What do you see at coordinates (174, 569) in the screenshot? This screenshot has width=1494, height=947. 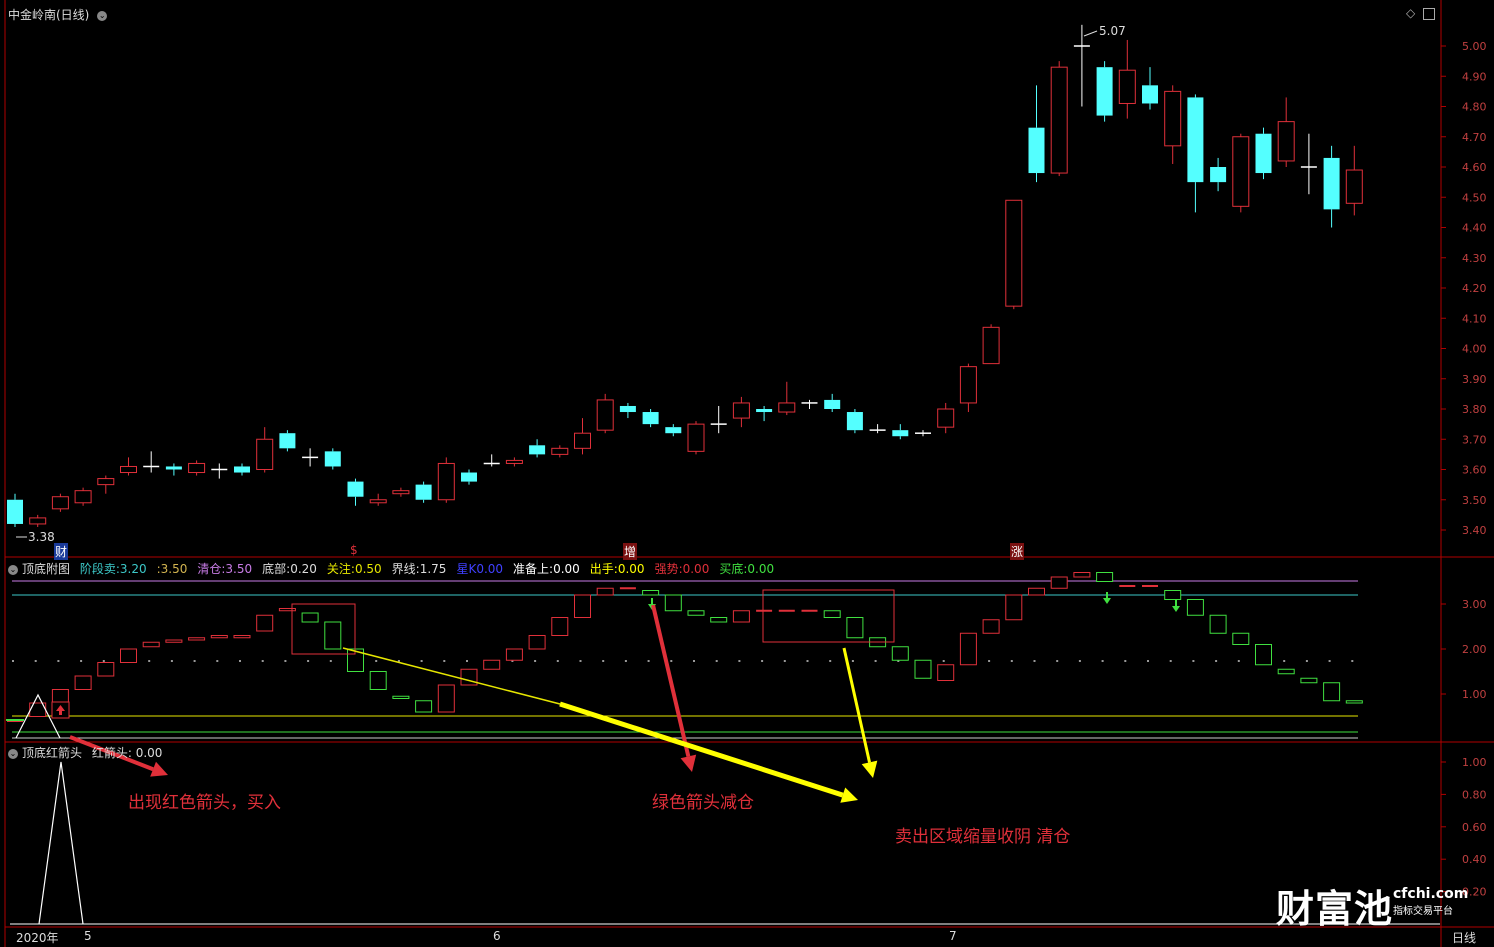 I see `indicator-item-value: 3.50` at bounding box center [174, 569].